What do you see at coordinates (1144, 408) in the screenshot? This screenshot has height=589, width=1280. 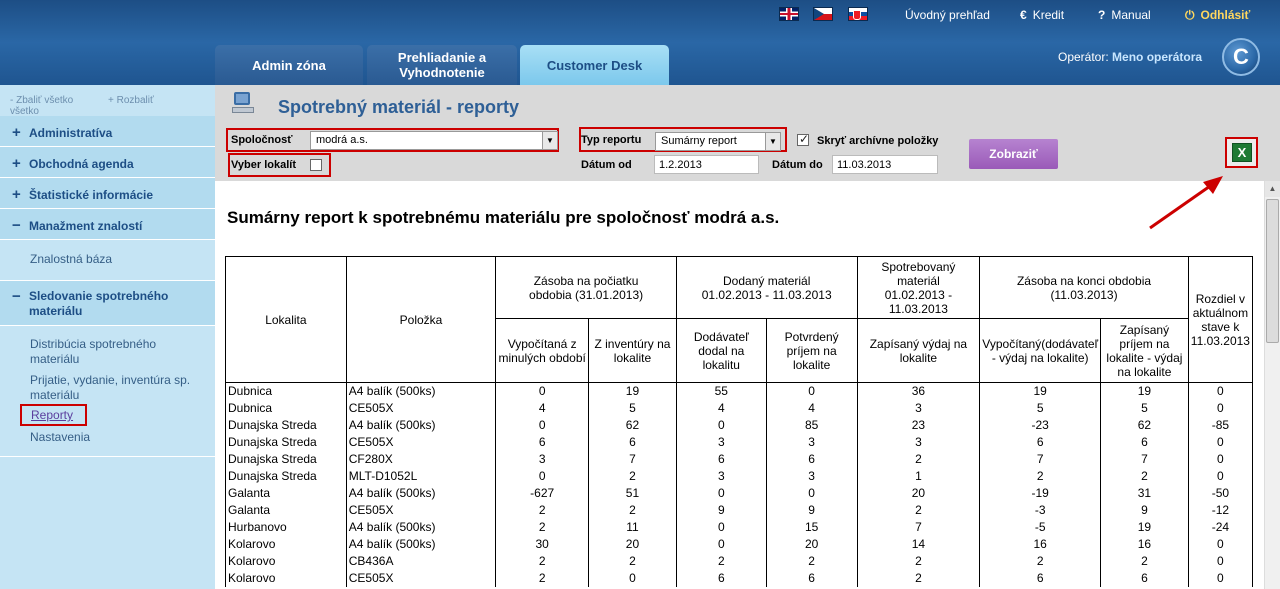 I see `cell-value: 5` at bounding box center [1144, 408].